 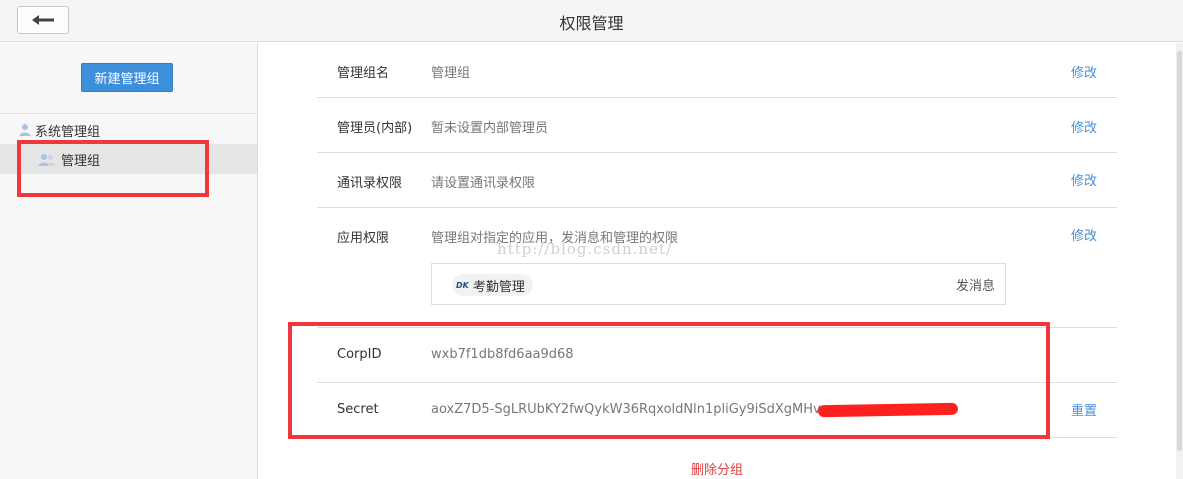 What do you see at coordinates (363, 73) in the screenshot?
I see `group-name-label: 管理组名` at bounding box center [363, 73].